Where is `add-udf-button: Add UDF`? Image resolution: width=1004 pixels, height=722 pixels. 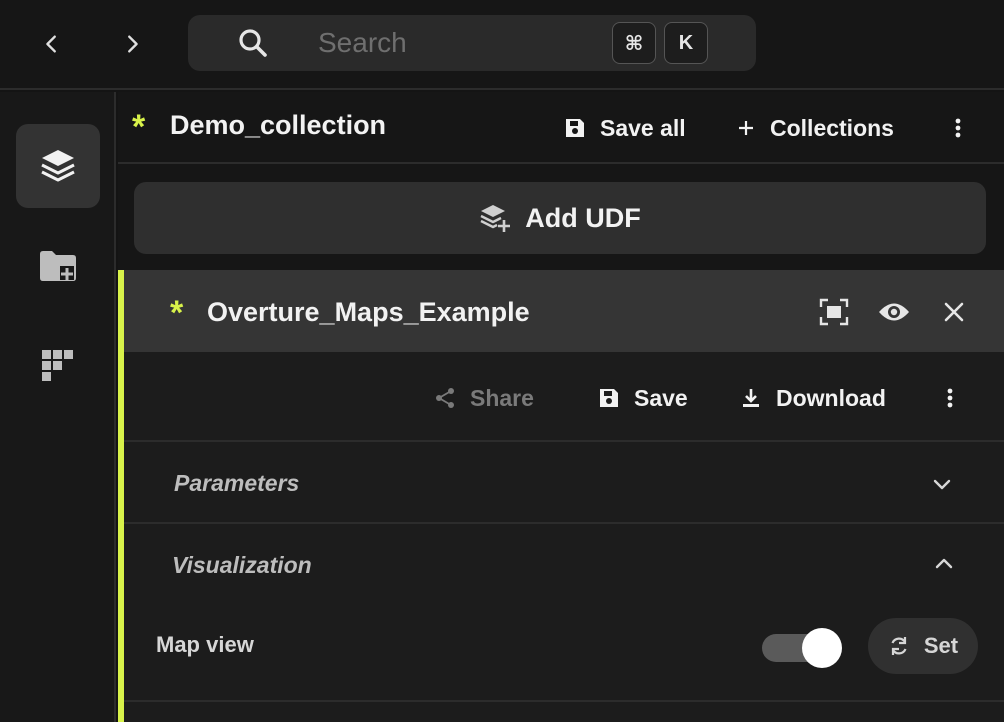
add-udf-button: Add UDF is located at coordinates (560, 218).